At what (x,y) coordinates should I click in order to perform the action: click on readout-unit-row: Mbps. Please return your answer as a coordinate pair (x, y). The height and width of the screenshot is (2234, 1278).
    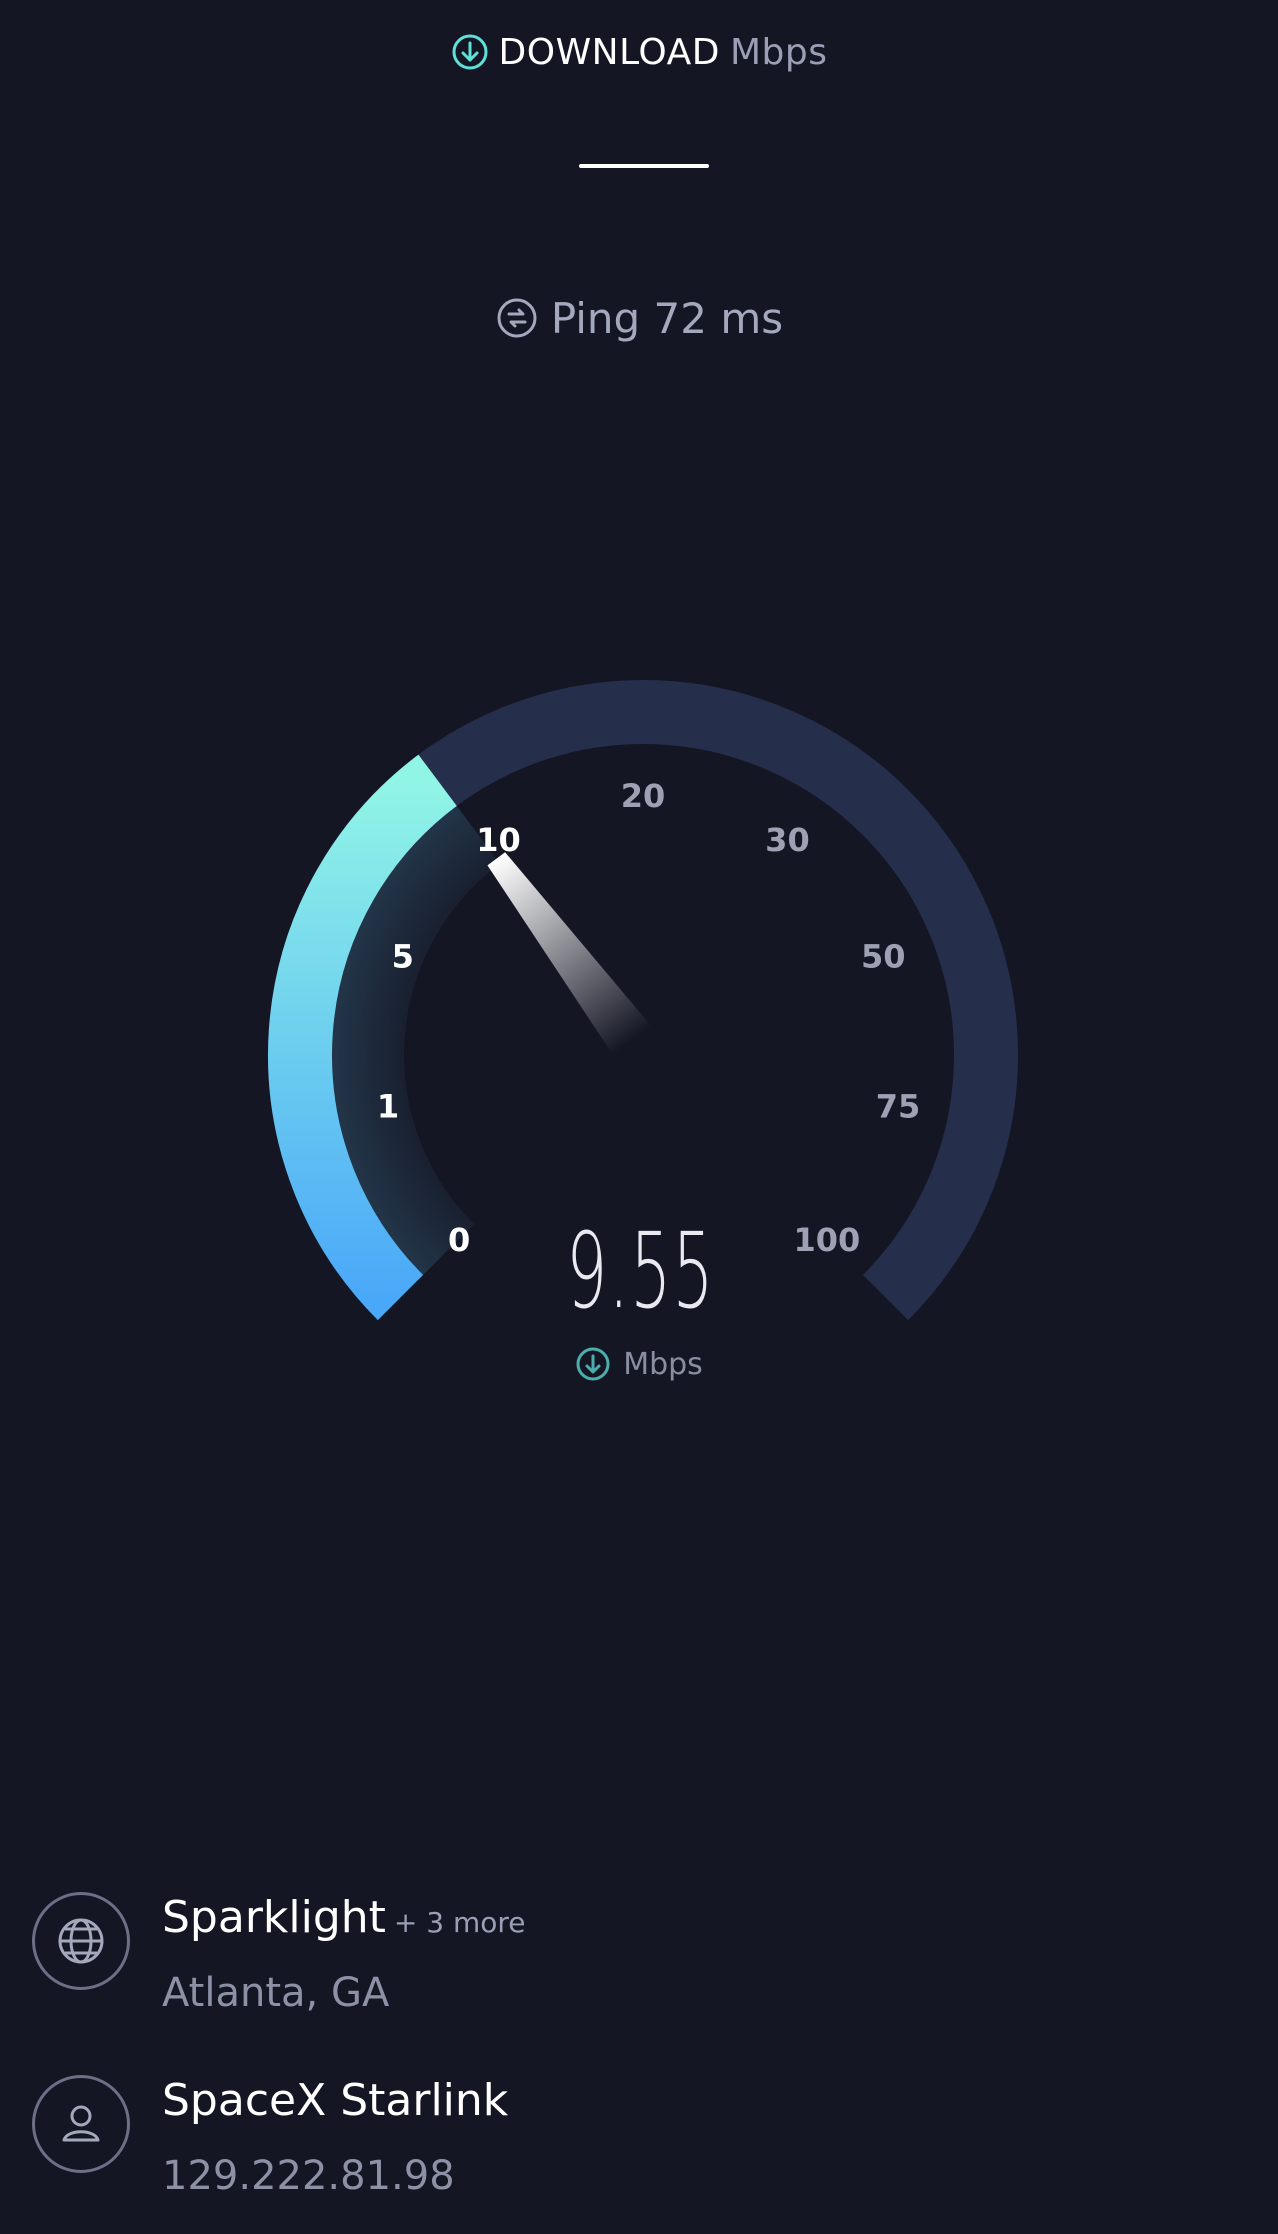
    Looking at the image, I should click on (639, 1364).